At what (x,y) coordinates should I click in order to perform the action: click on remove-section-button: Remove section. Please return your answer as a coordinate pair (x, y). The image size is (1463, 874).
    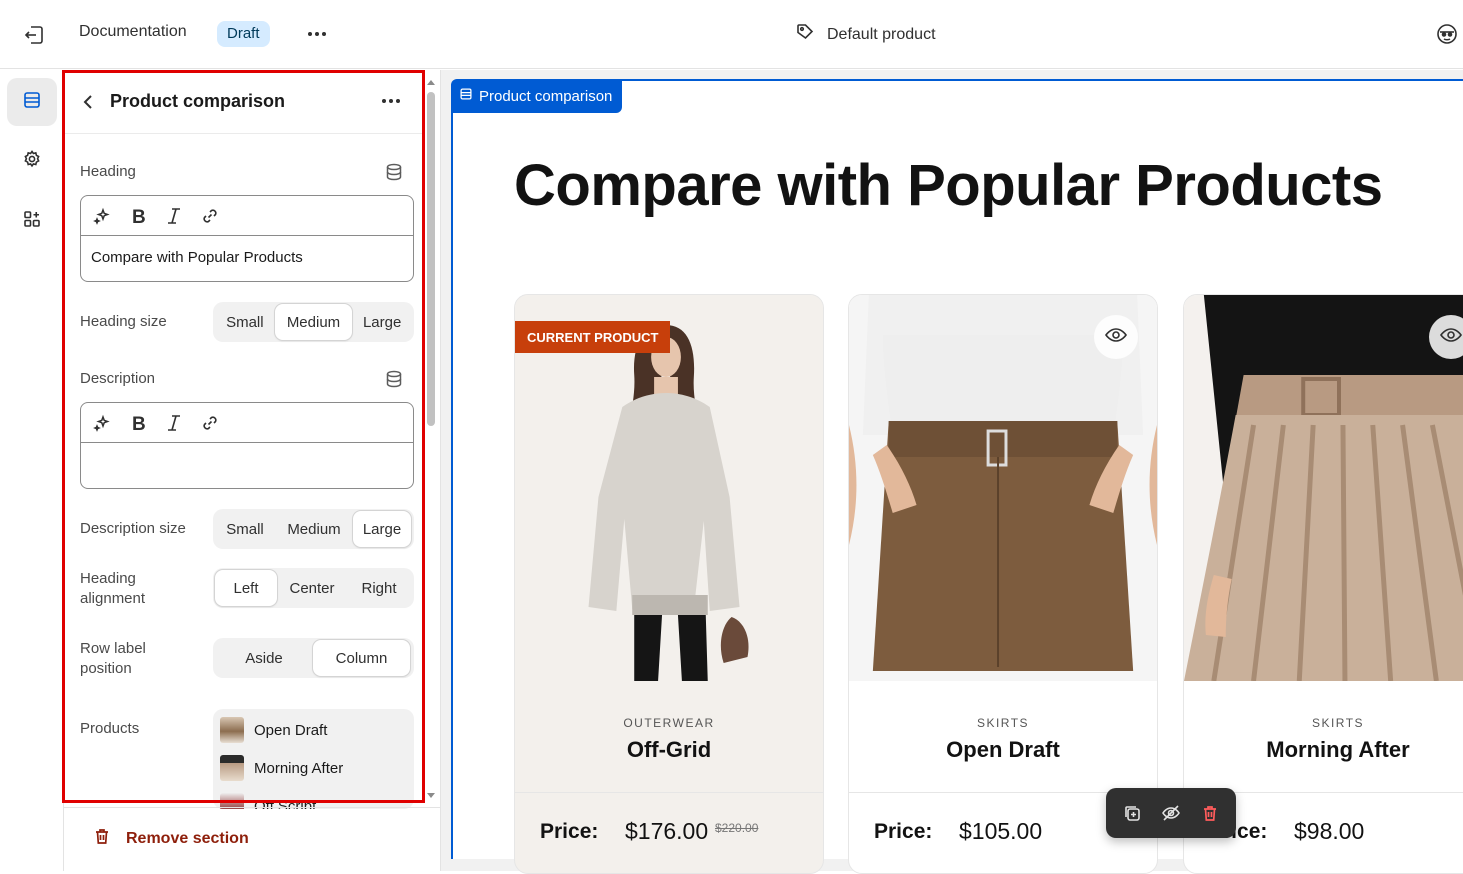
    Looking at the image, I should click on (170, 838).